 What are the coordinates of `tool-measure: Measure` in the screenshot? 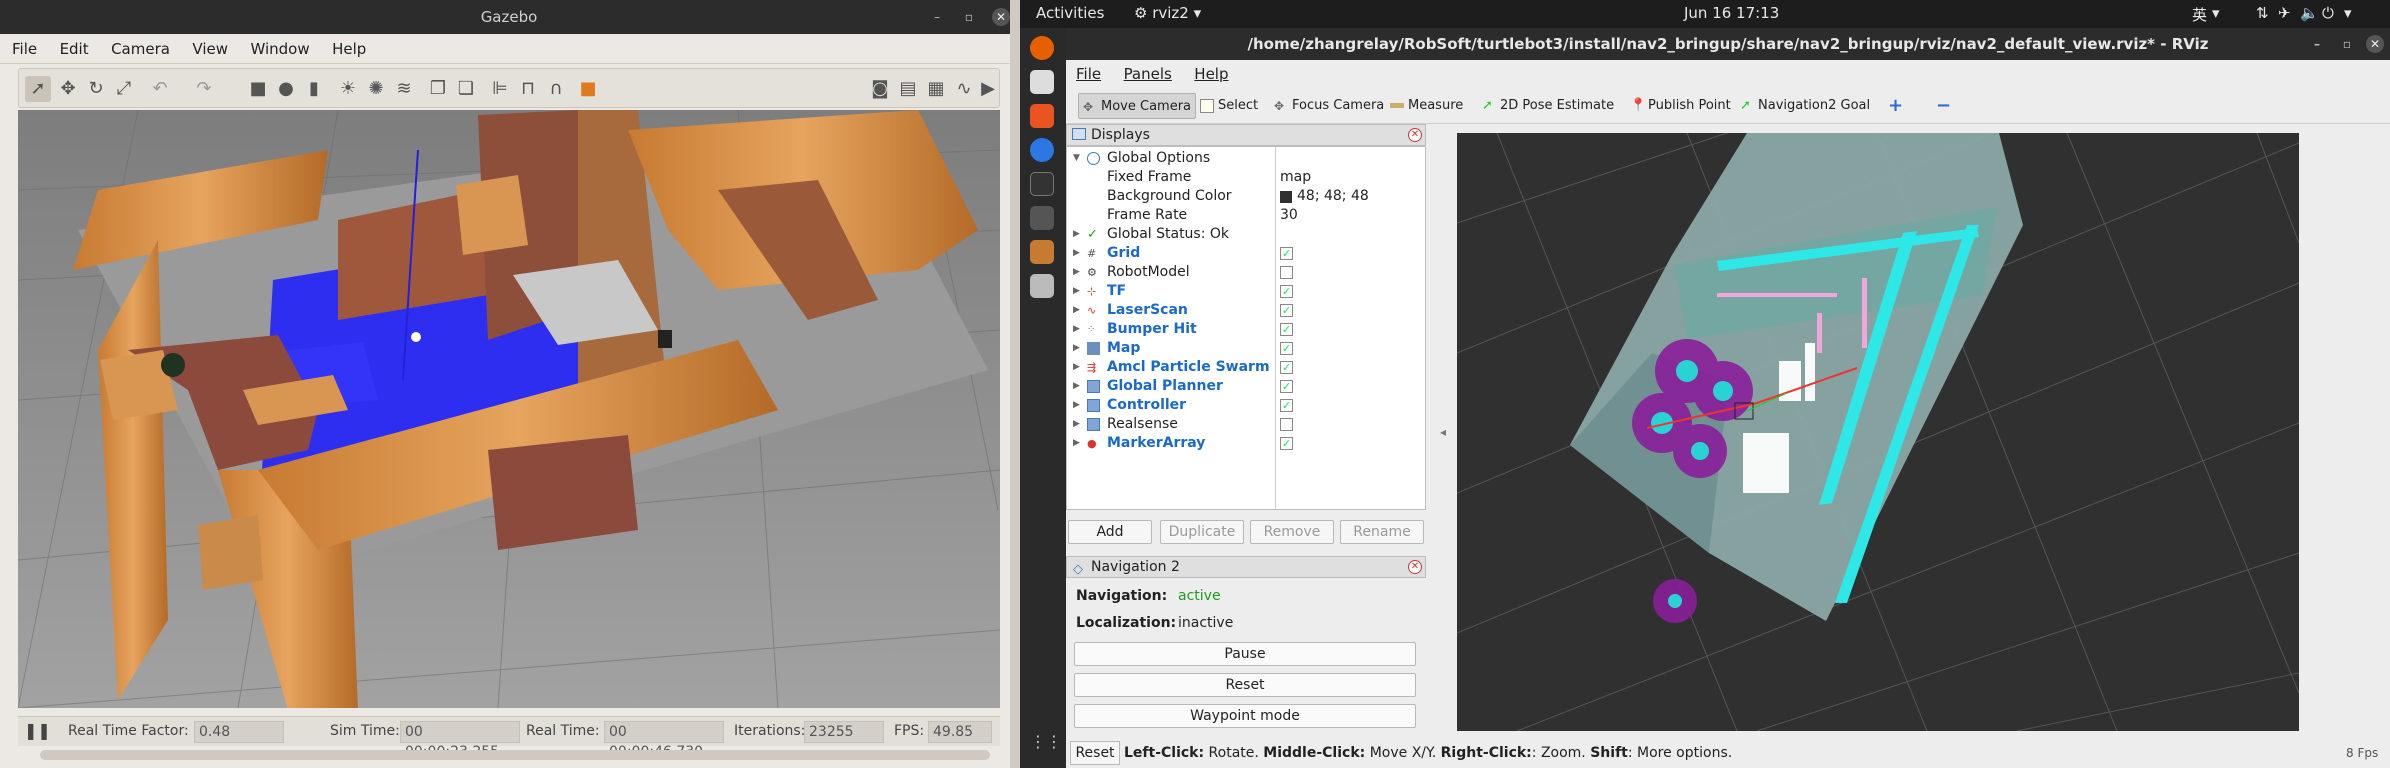 It's located at (1424, 106).